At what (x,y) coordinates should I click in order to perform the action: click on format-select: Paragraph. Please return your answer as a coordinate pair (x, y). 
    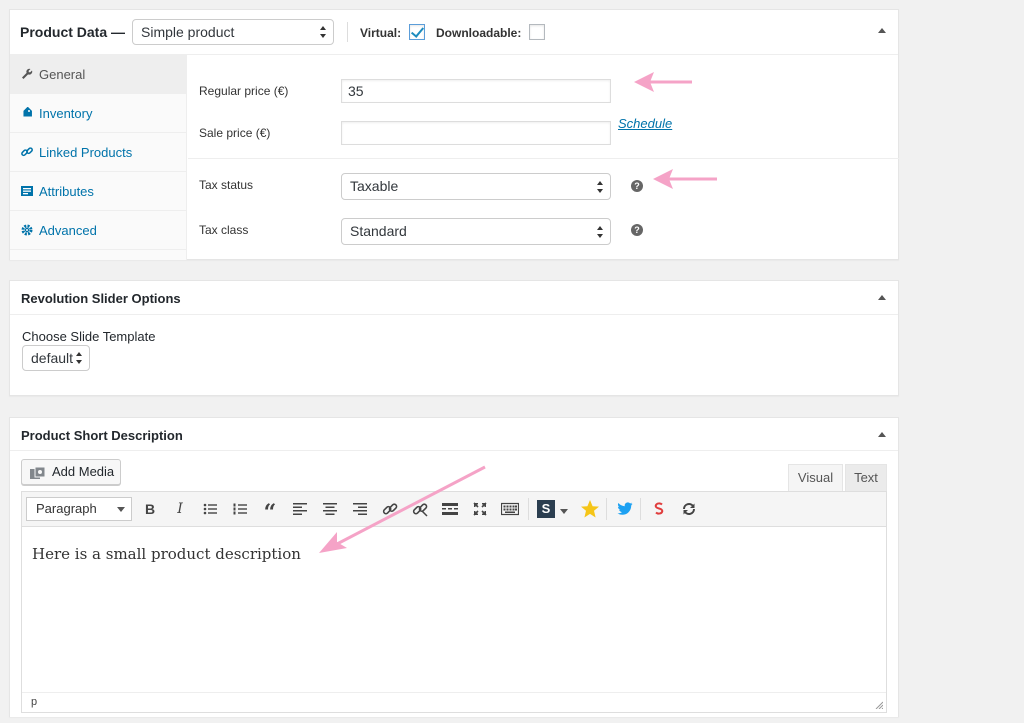
    Looking at the image, I should click on (79, 509).